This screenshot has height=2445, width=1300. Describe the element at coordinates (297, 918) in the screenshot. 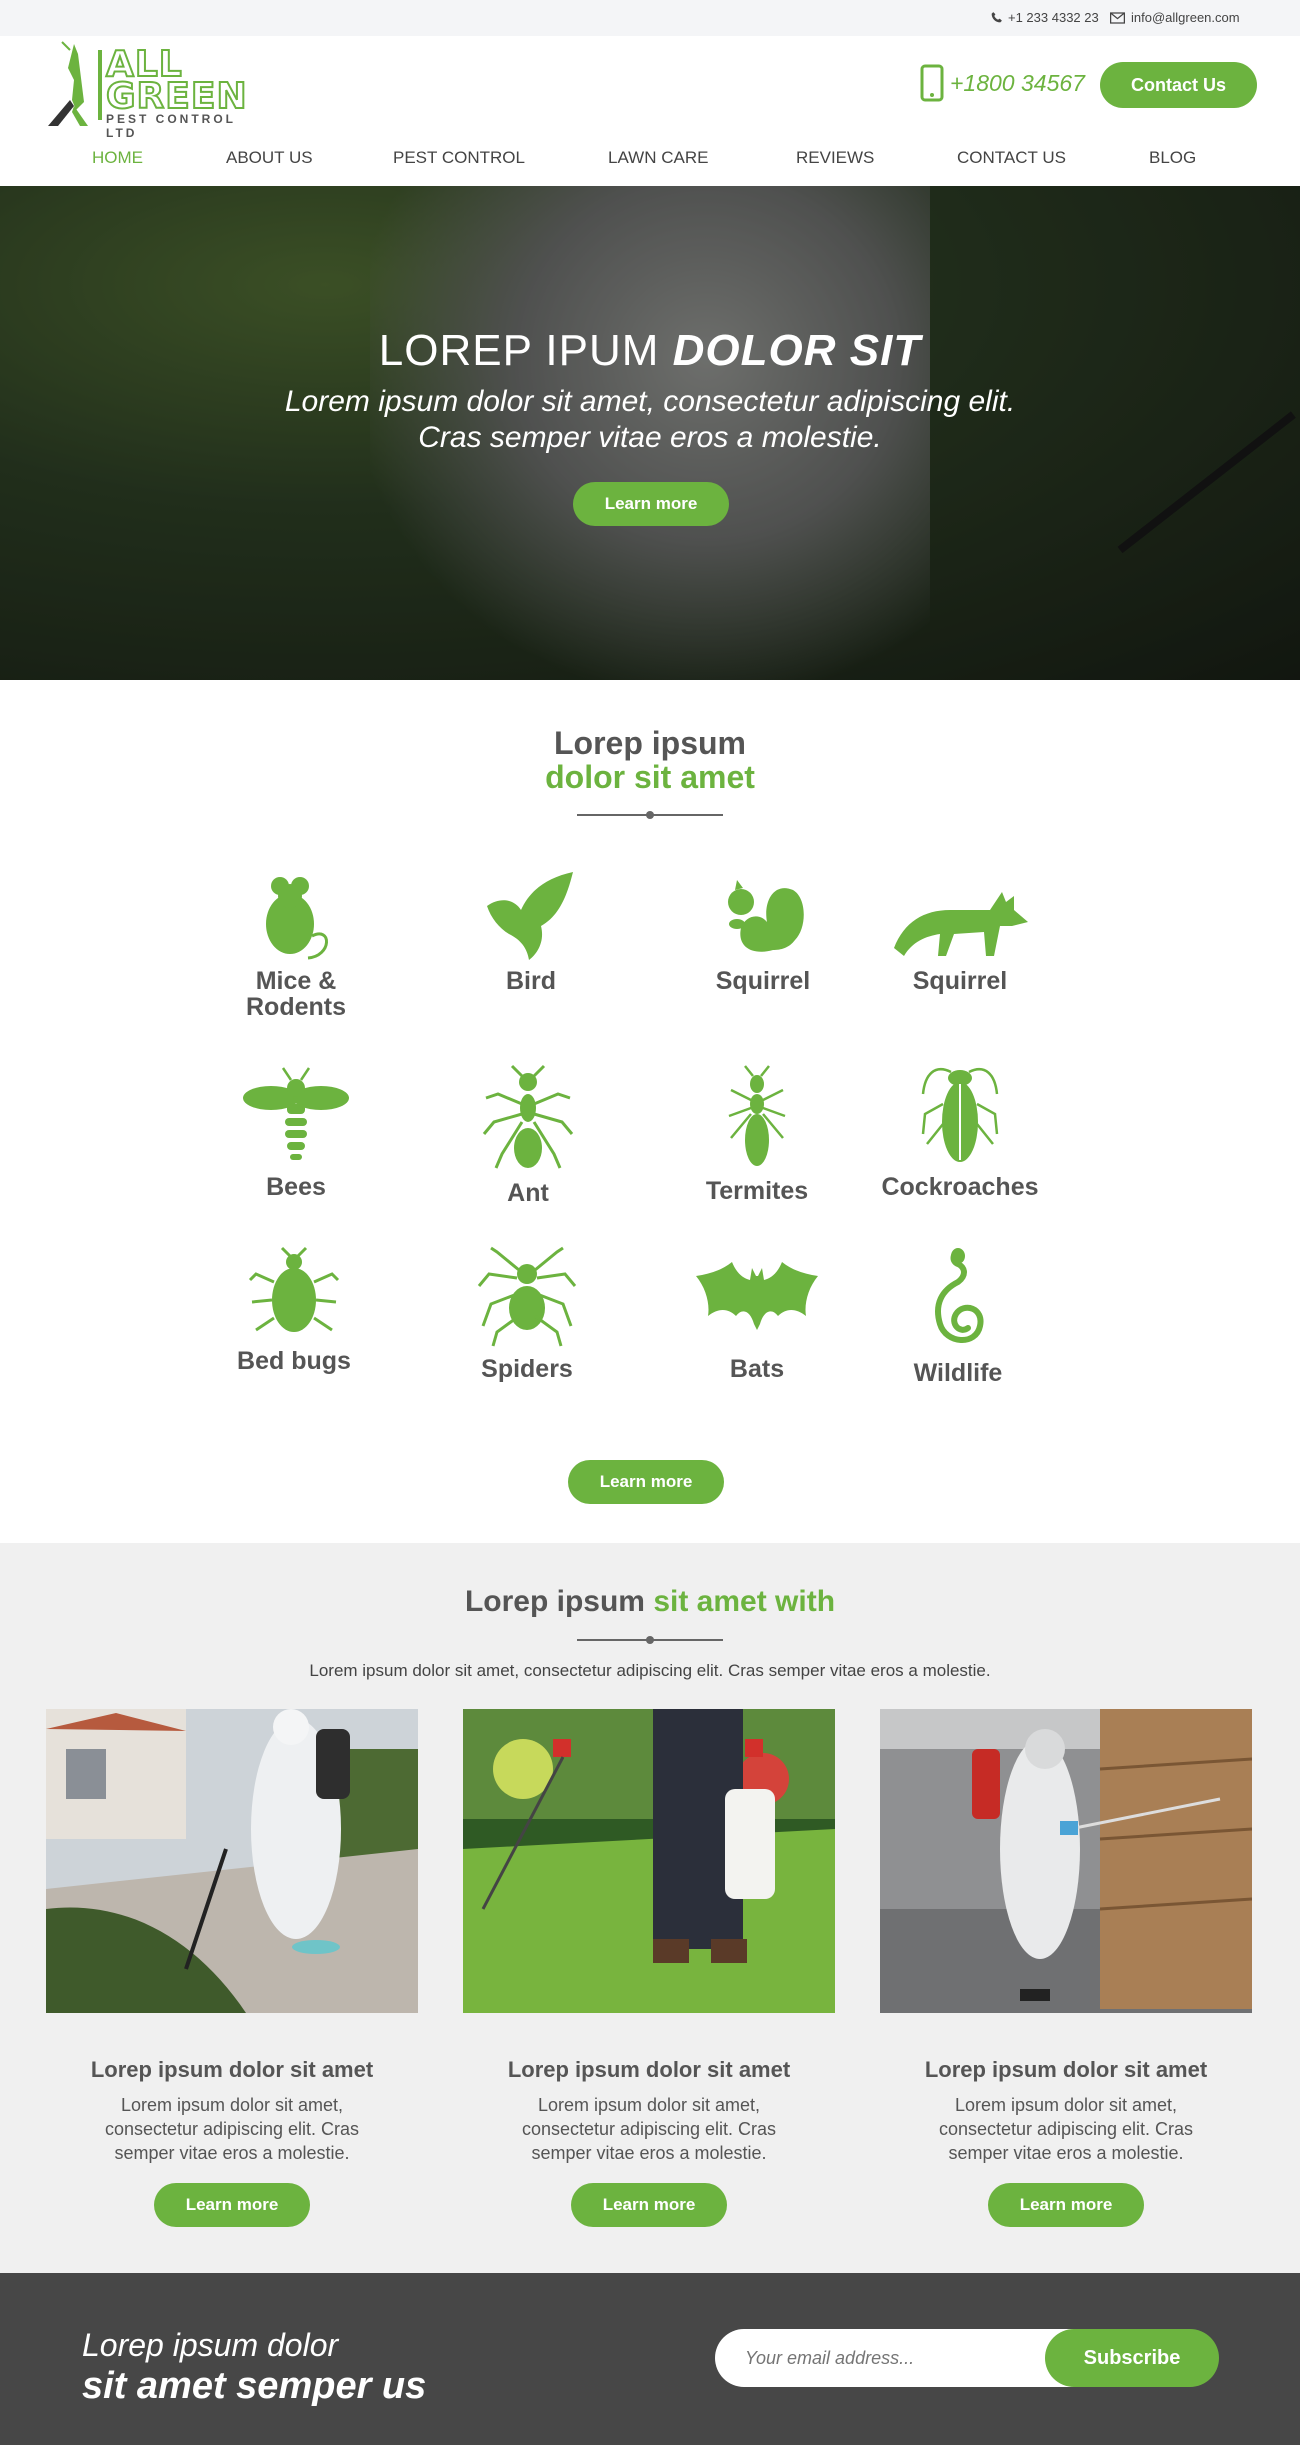

I see `mouse-icon` at that location.